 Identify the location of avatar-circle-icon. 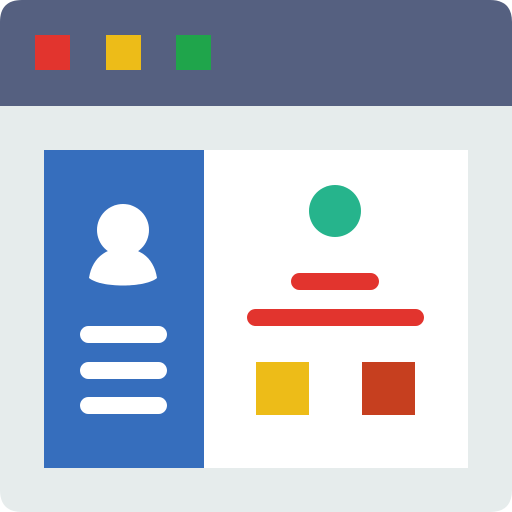
(335, 211).